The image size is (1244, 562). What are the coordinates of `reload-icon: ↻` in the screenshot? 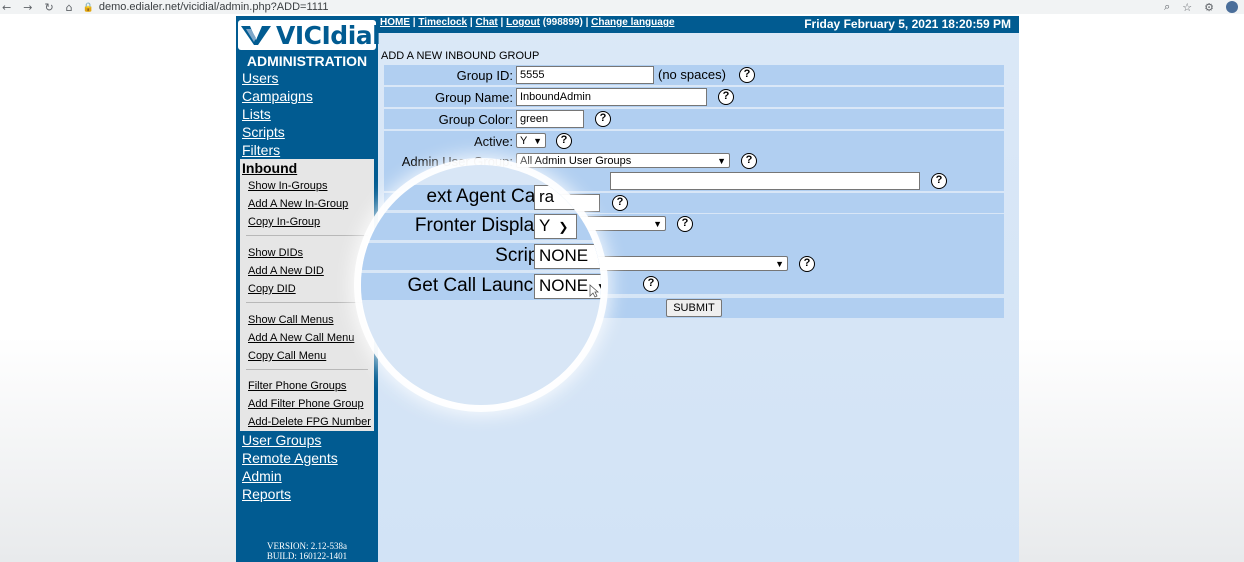 It's located at (48, 7).